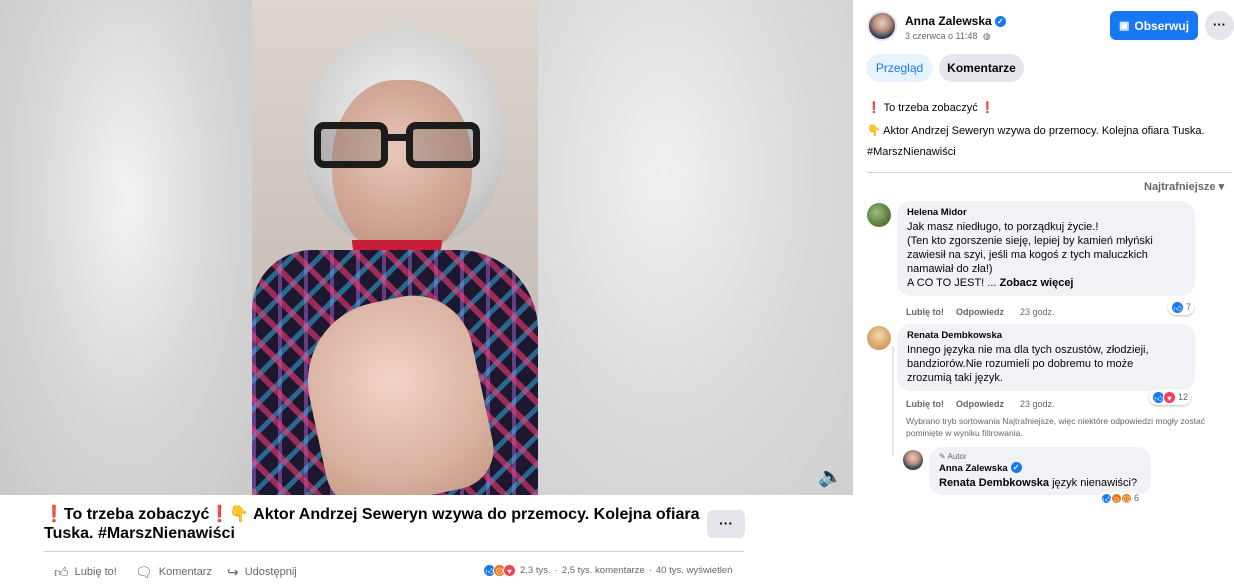 The image size is (1234, 586). Describe the element at coordinates (1003, 227) in the screenshot. I see `comment-text: Jak masz niedługo, to porządkuj życie.!` at that location.